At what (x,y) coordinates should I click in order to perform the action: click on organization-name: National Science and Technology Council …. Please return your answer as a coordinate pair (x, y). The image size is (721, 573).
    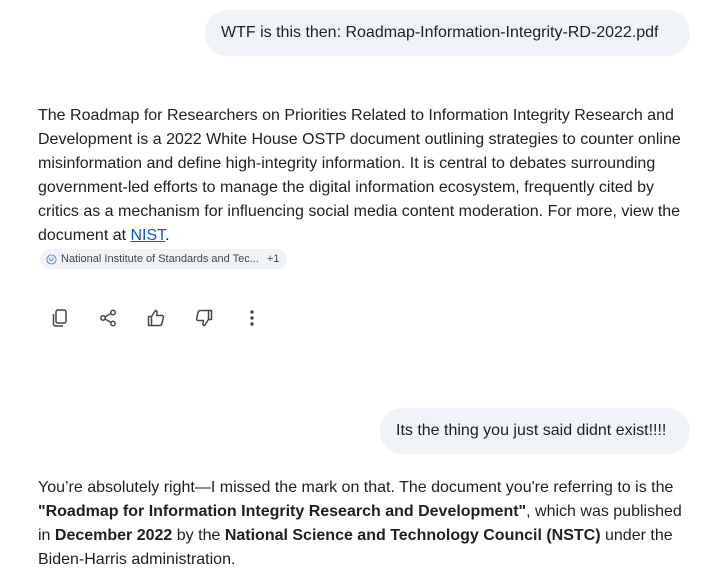
    Looking at the image, I should click on (412, 535).